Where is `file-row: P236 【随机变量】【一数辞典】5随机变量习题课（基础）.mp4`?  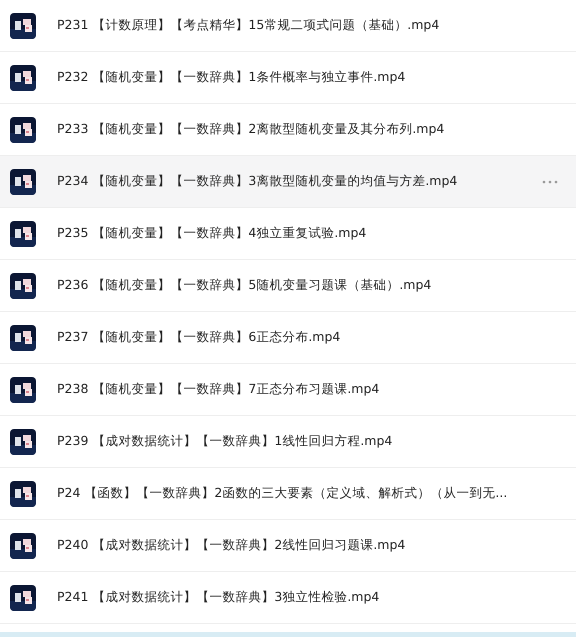 file-row: P236 【随机变量】【一数辞典】5随机变量习题课（基础）.mp4 is located at coordinates (288, 286).